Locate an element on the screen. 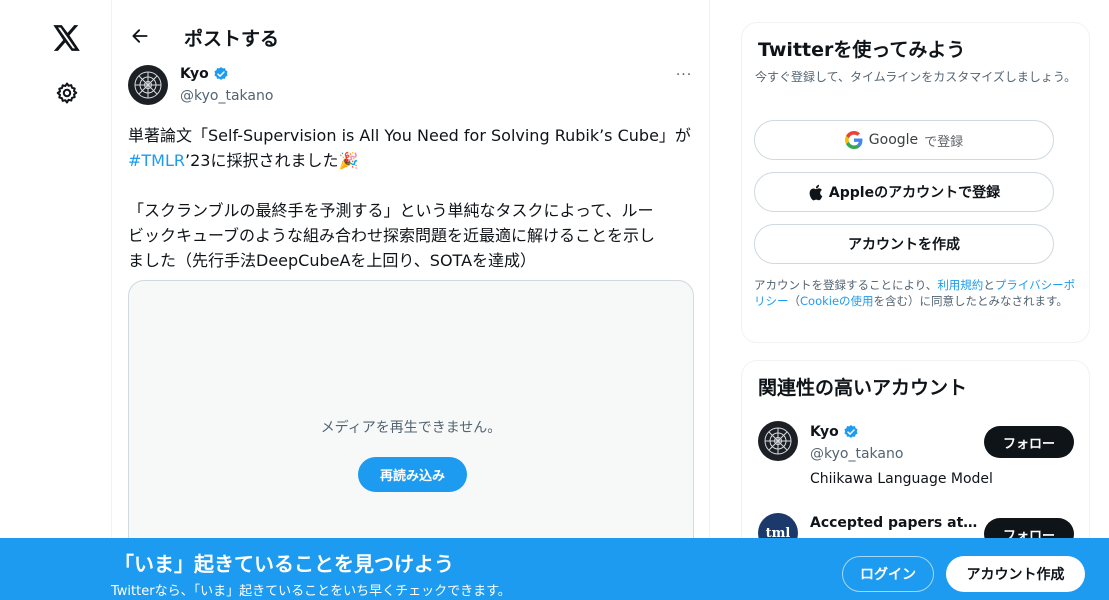  terms-link: 利用規約 is located at coordinates (960, 285).